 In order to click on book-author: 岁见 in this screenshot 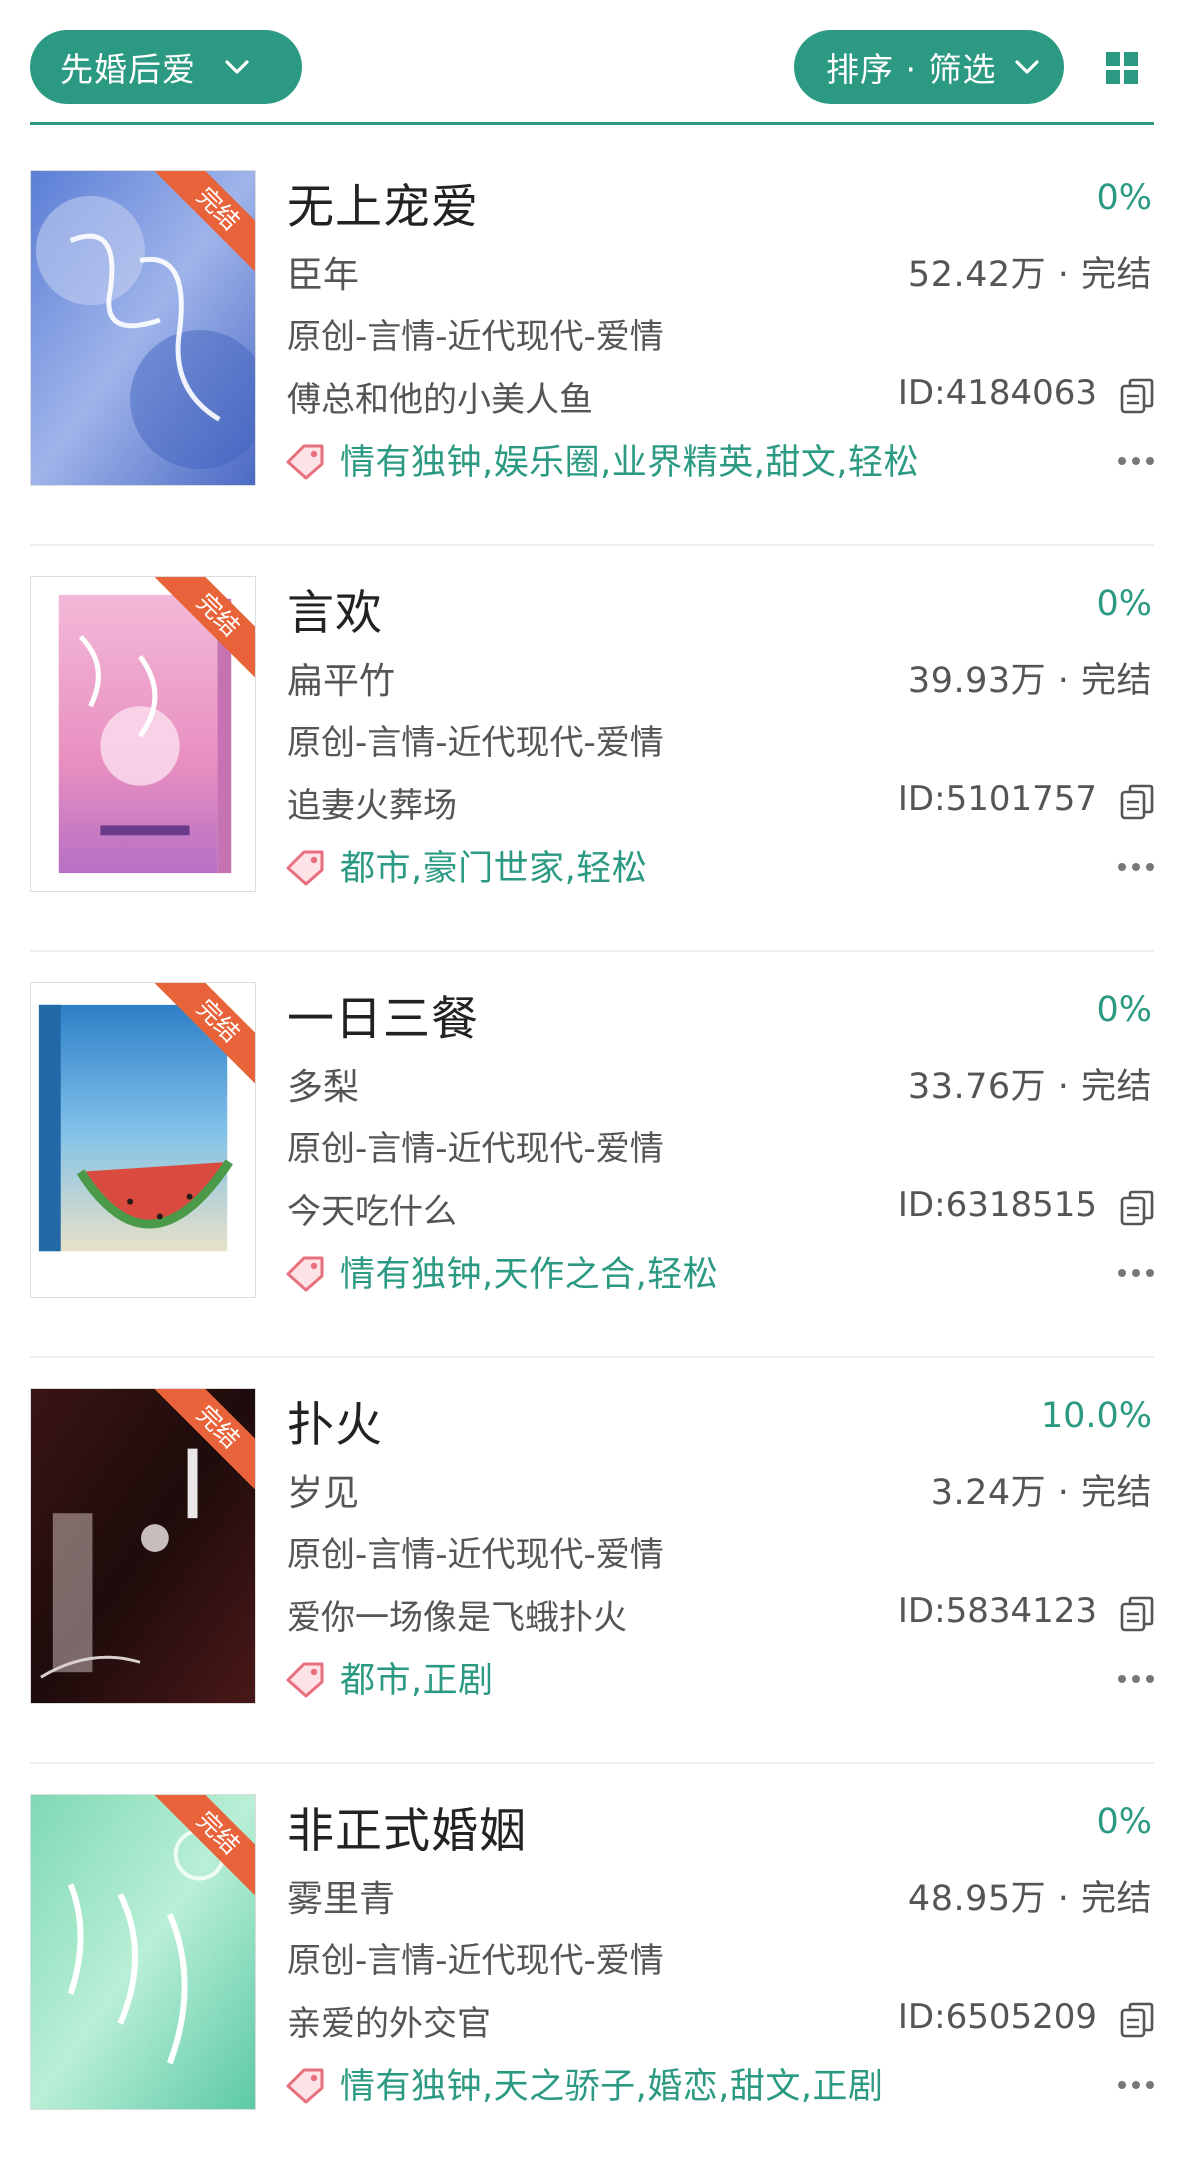, I will do `click(323, 1490)`.